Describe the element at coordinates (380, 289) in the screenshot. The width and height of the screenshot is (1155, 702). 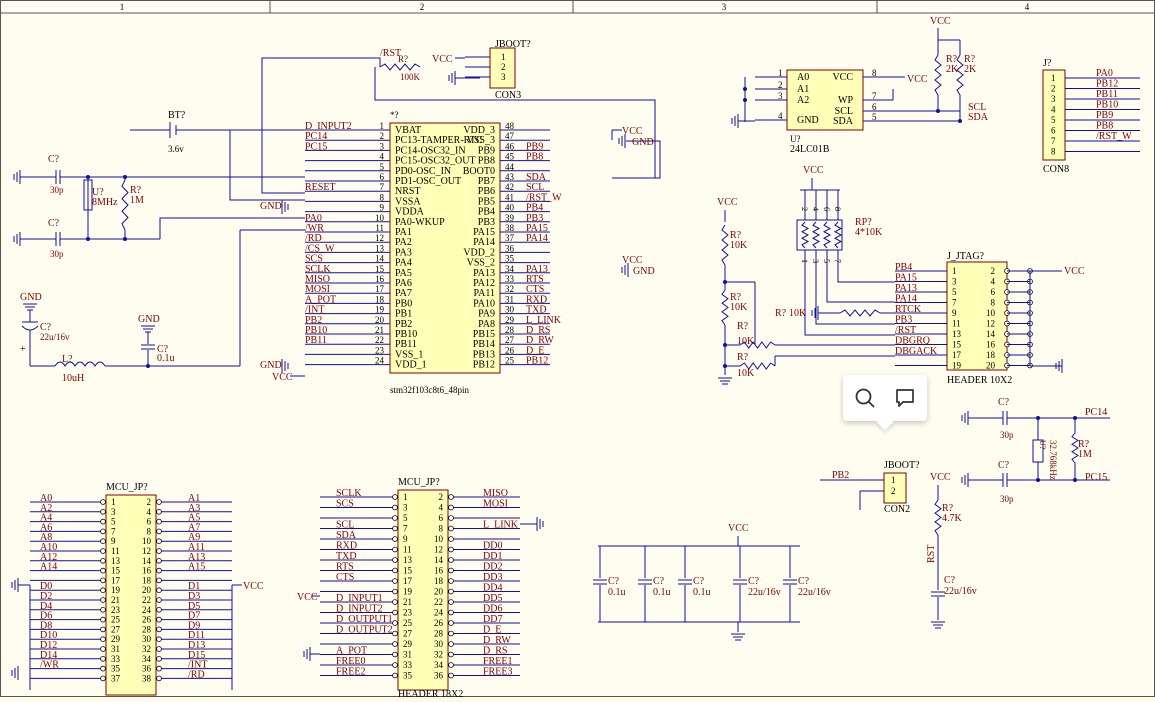
I see `pin-number: 17` at that location.